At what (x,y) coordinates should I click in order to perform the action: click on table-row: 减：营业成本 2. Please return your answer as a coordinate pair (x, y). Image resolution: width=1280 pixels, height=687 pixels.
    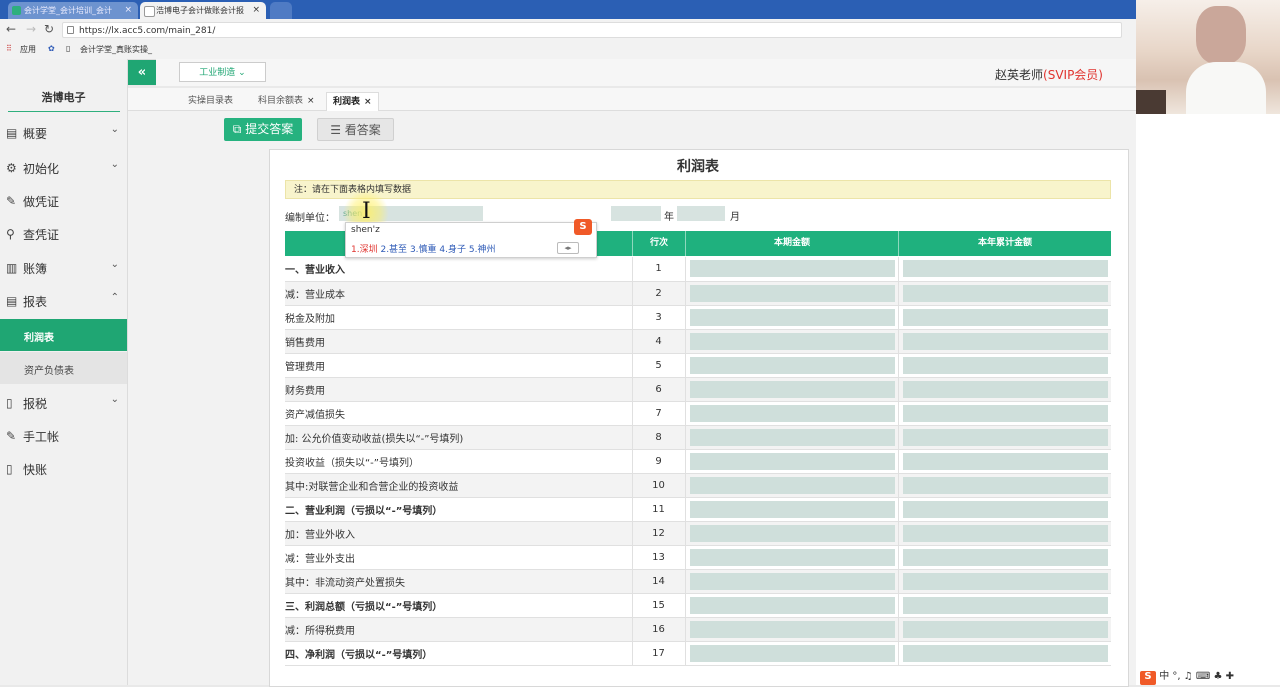
    Looking at the image, I should click on (698, 293).